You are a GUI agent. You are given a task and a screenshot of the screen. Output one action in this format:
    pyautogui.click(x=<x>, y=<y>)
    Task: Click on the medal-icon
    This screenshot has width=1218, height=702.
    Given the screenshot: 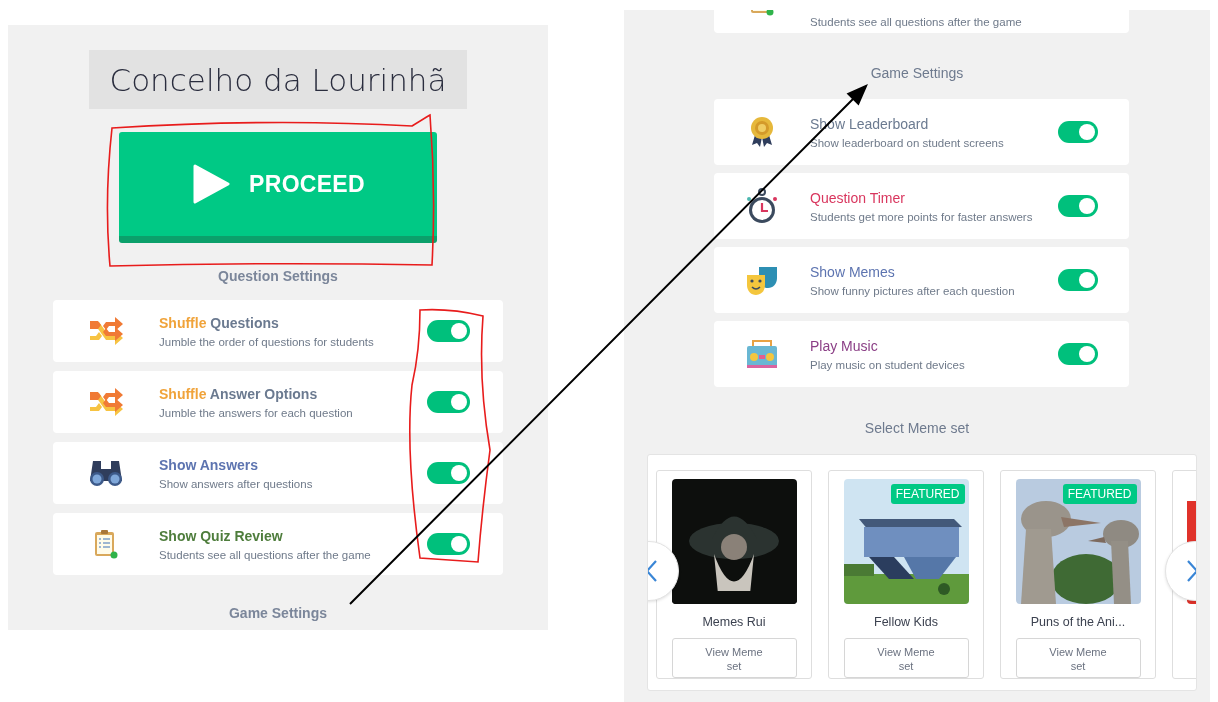 What is the action you would take?
    pyautogui.click(x=762, y=132)
    